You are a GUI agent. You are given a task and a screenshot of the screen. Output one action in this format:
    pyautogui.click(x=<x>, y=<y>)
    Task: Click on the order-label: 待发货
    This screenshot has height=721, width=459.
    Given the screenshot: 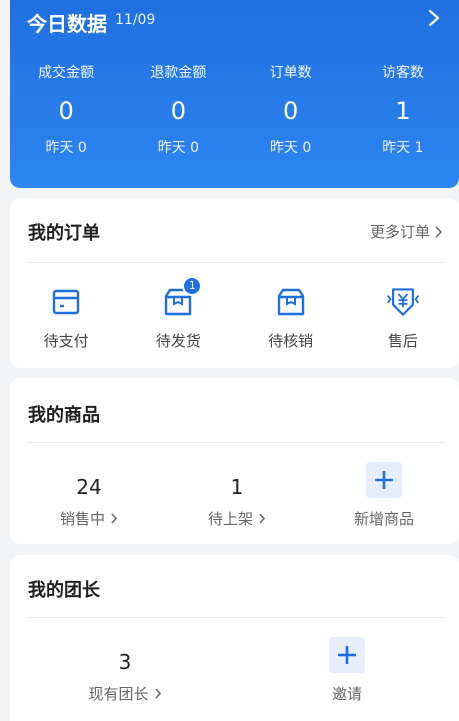 What is the action you would take?
    pyautogui.click(x=178, y=341)
    